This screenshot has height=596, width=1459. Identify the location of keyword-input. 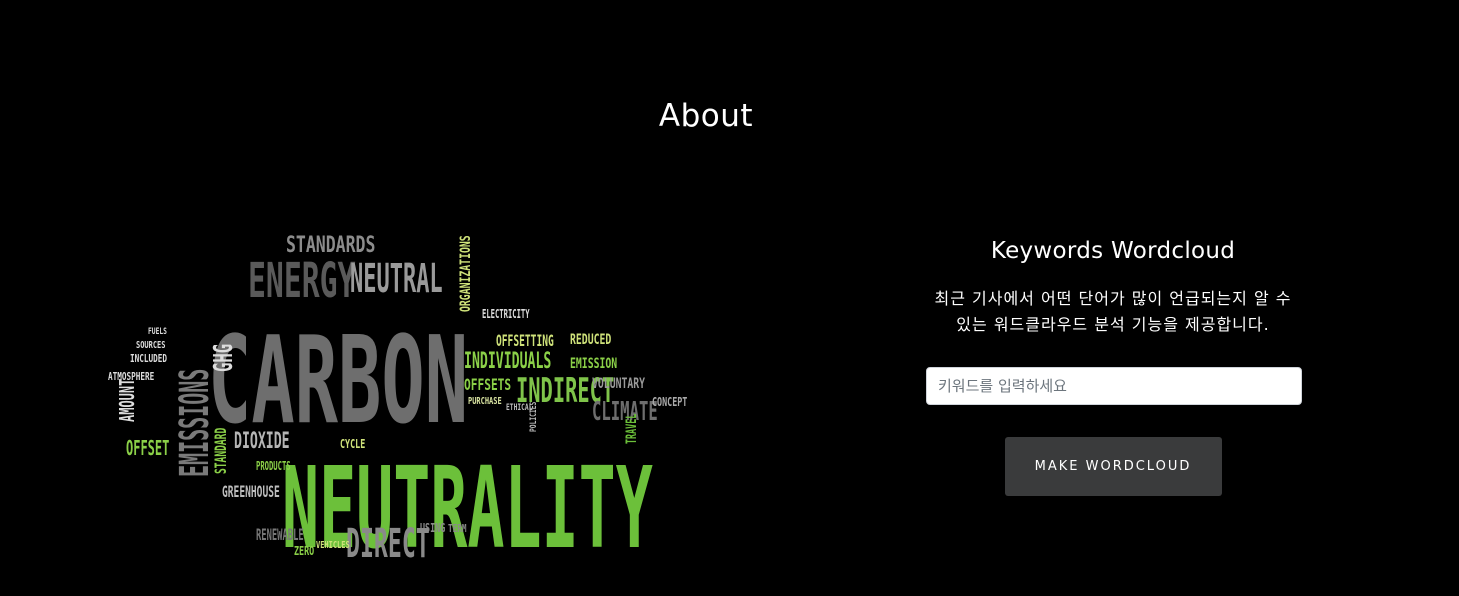
(1114, 386).